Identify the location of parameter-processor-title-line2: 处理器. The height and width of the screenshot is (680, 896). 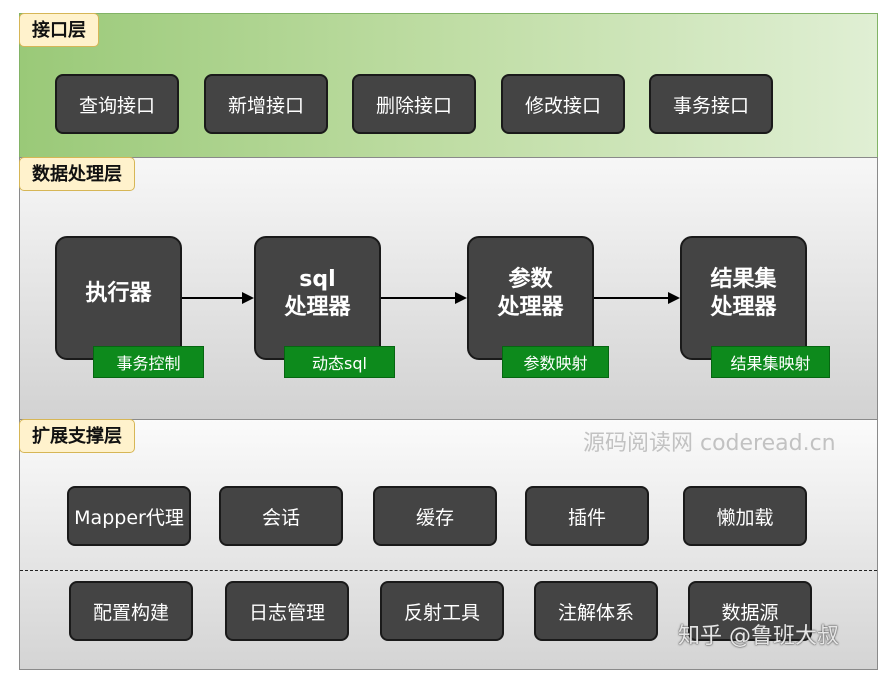
(530, 307).